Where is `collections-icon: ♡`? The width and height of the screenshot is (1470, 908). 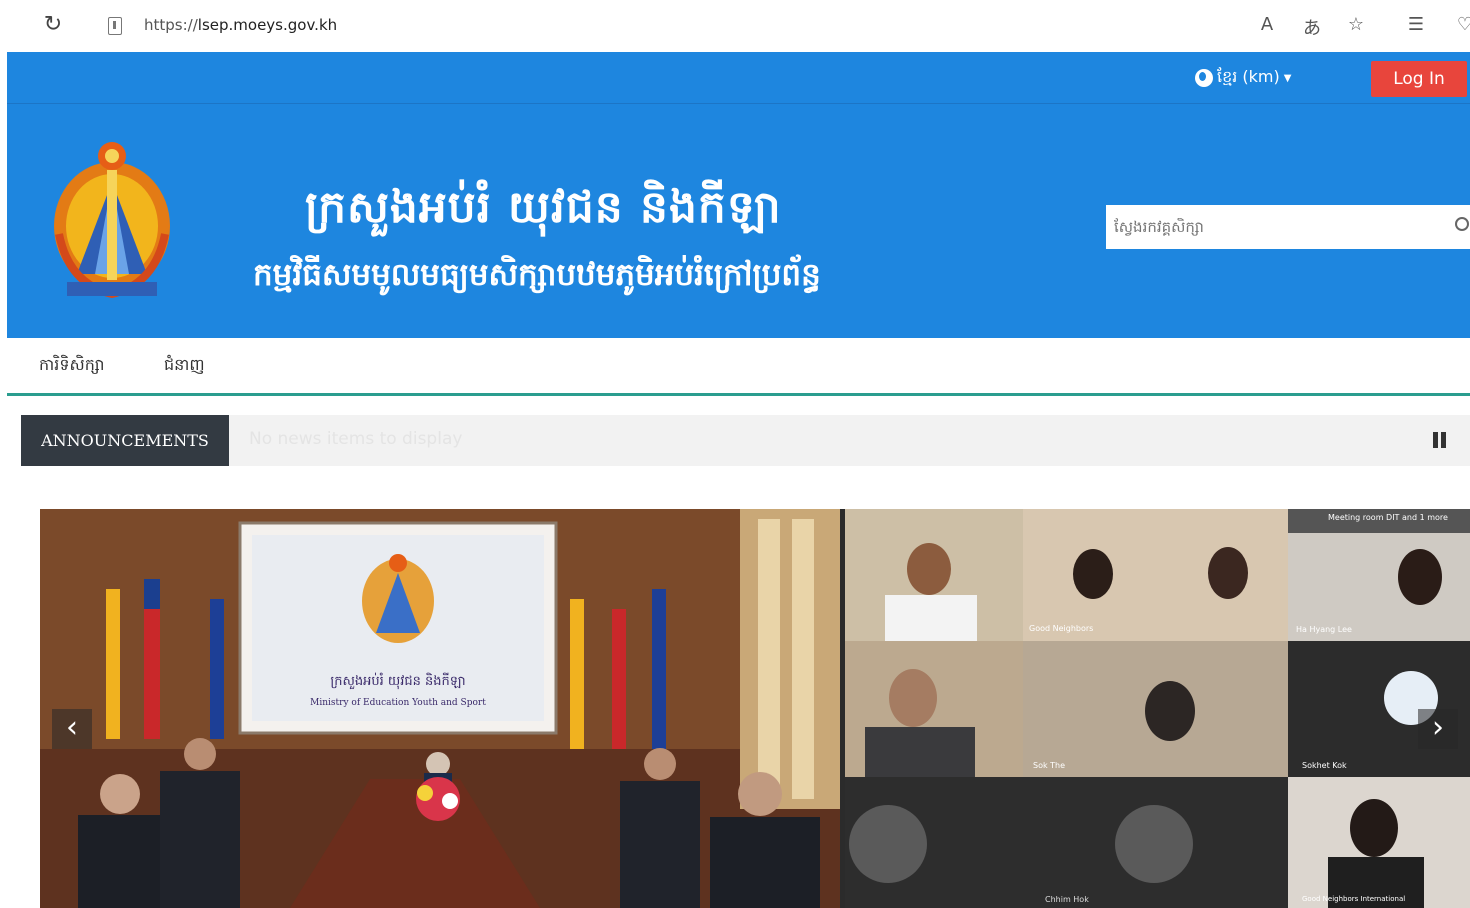
collections-icon: ♡ is located at coordinates (1461, 24).